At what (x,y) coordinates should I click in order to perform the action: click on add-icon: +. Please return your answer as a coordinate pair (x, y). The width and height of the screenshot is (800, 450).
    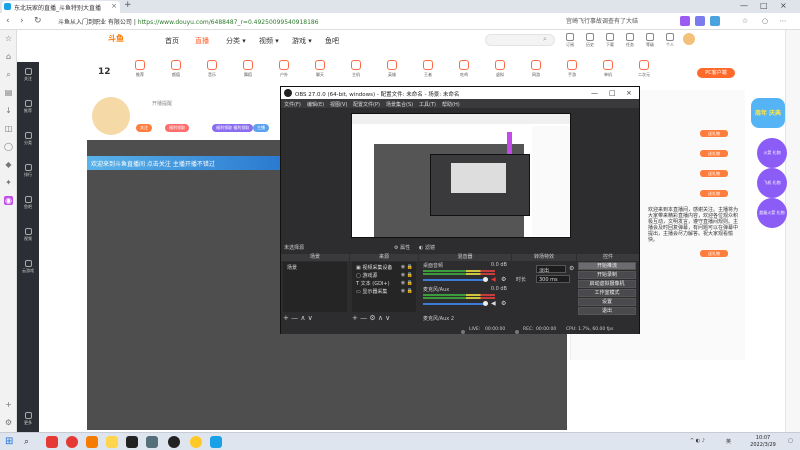
    Looking at the image, I should click on (8, 404).